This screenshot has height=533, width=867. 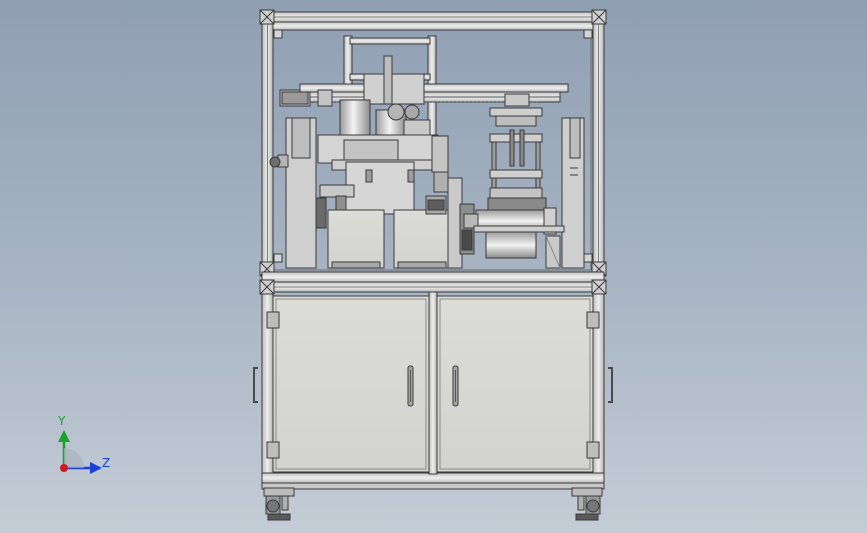 What do you see at coordinates (62, 421) in the screenshot?
I see `triad-y-label: Y` at bounding box center [62, 421].